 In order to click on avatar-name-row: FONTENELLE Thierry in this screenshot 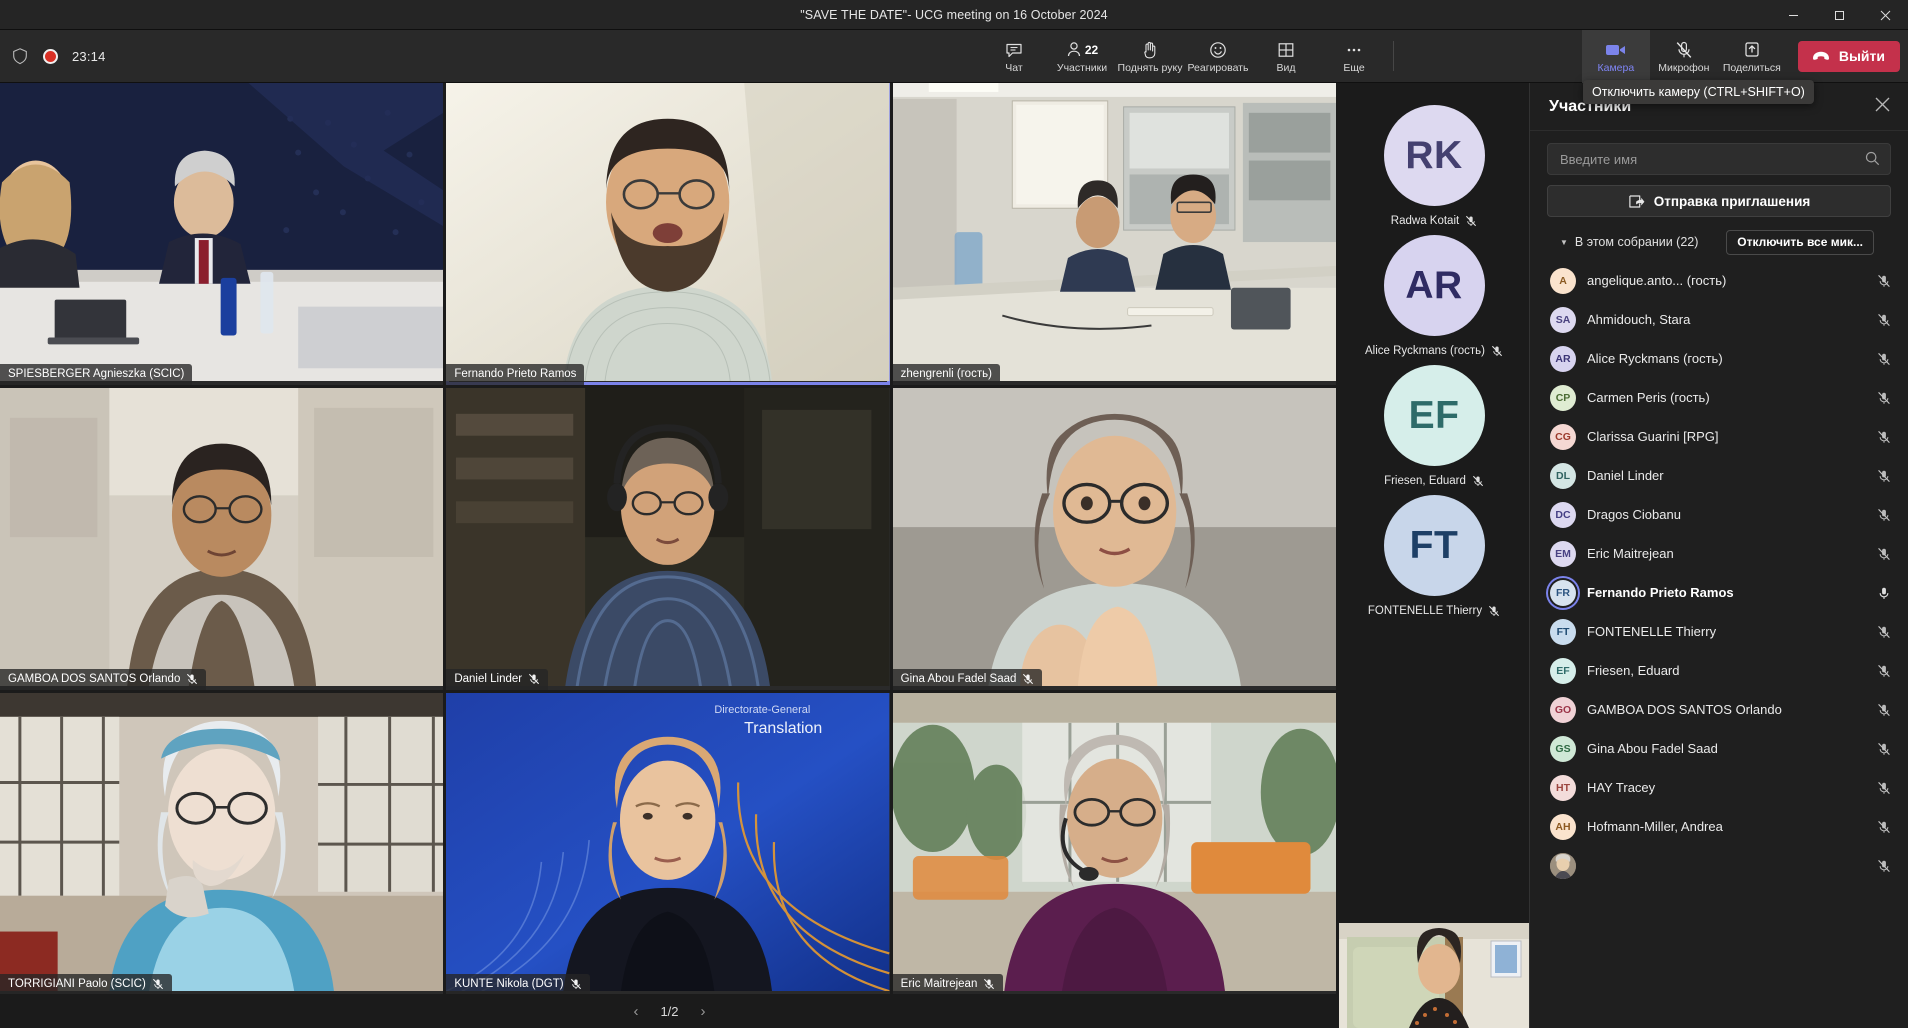, I will do `click(1434, 611)`.